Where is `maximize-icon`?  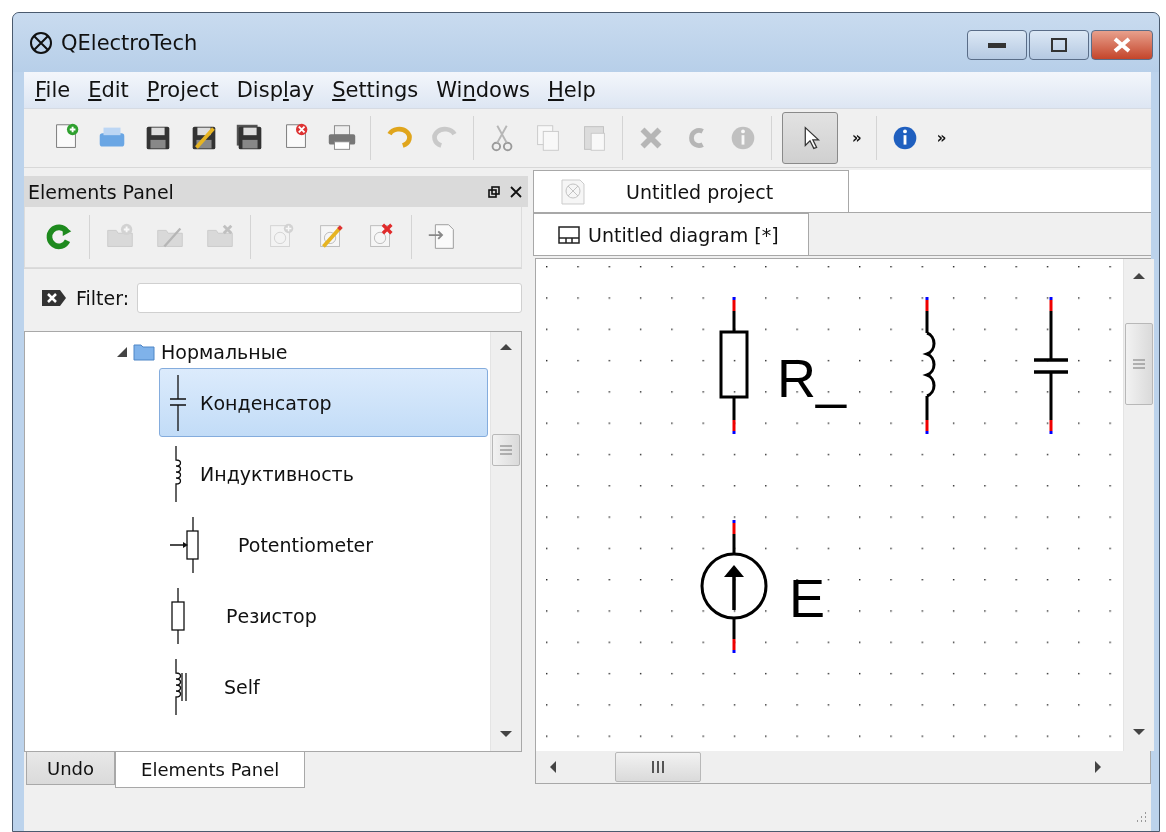
maximize-icon is located at coordinates (1059, 45).